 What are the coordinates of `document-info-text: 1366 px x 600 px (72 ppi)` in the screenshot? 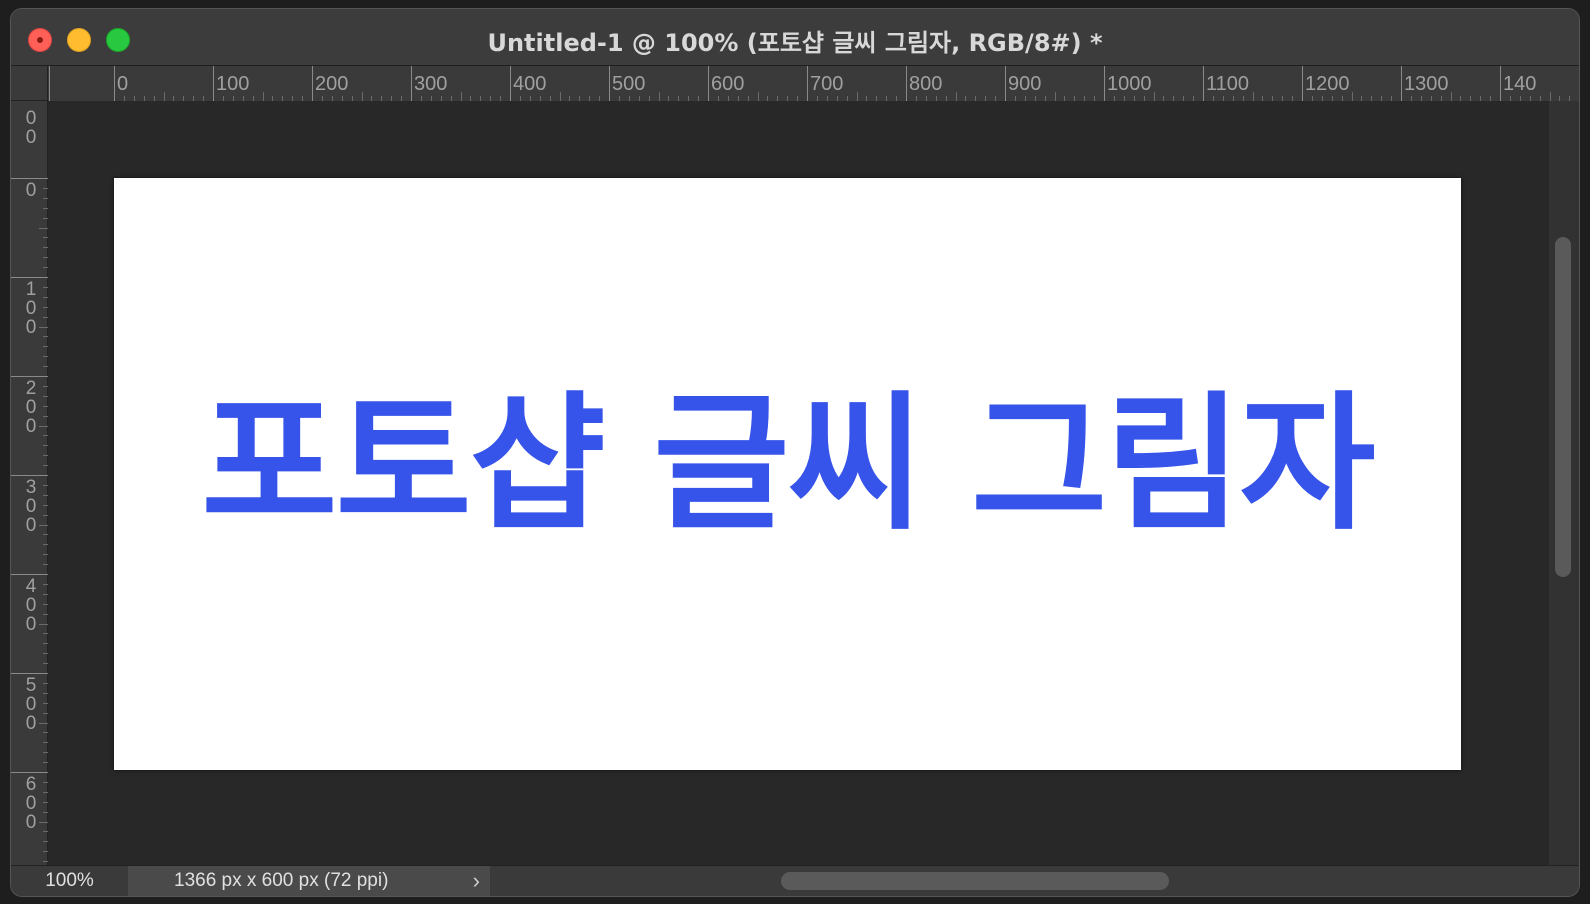 It's located at (281, 880).